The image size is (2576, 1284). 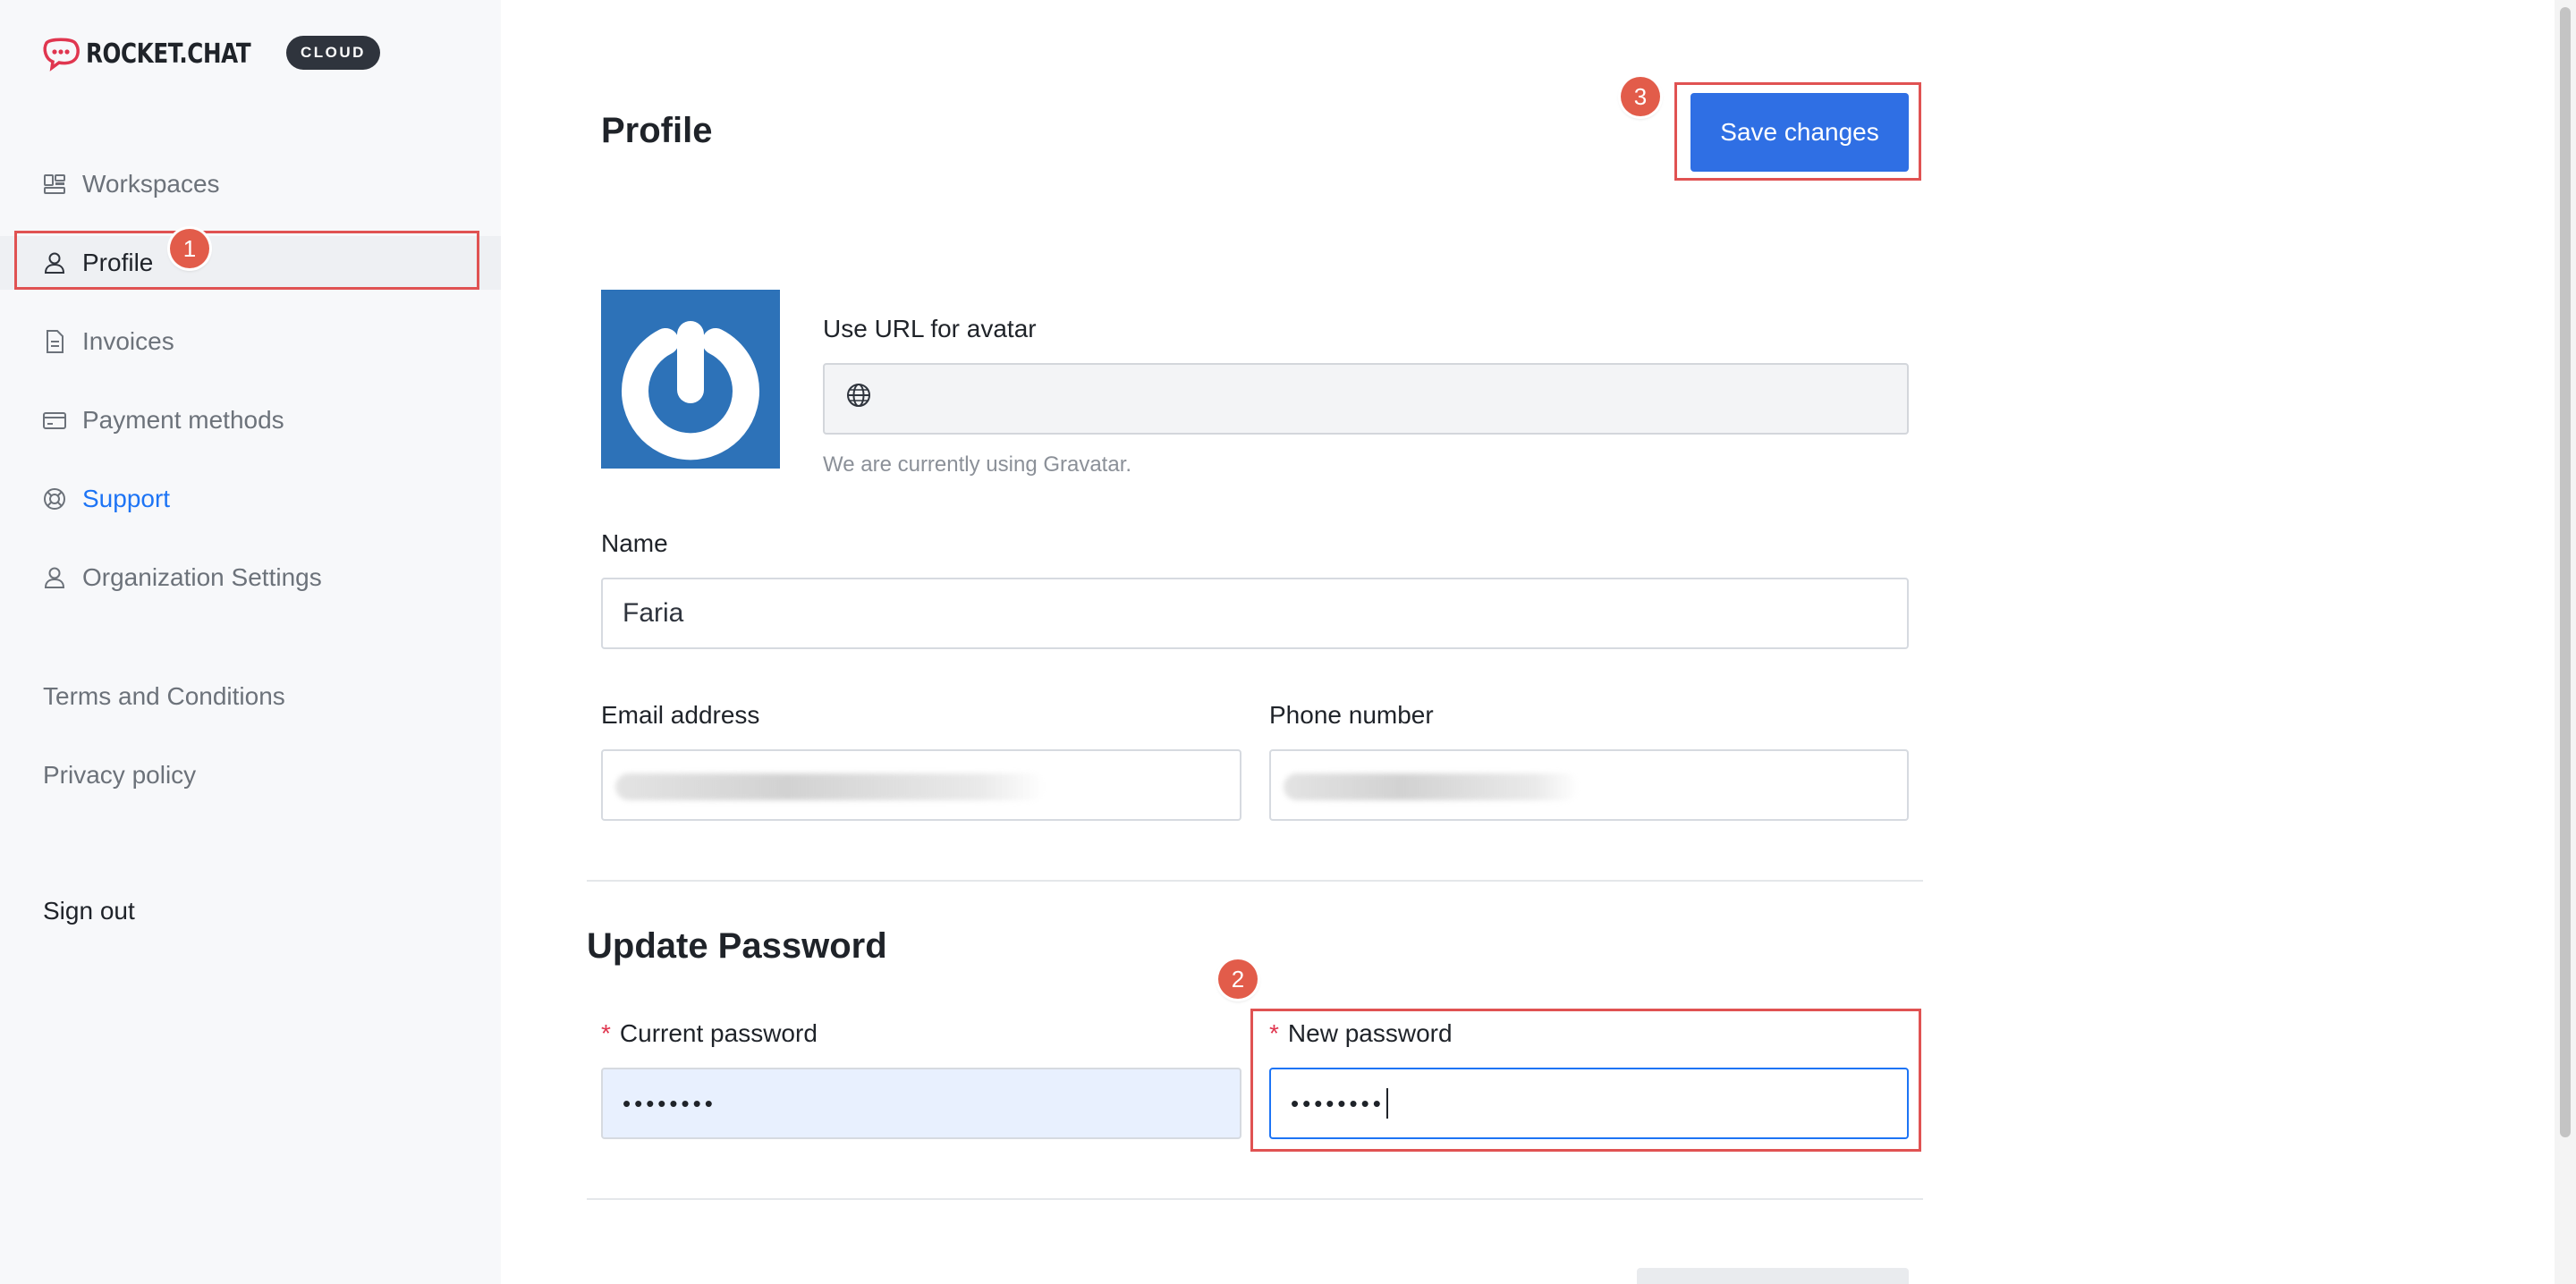 I want to click on document-icon, so click(x=54, y=342).